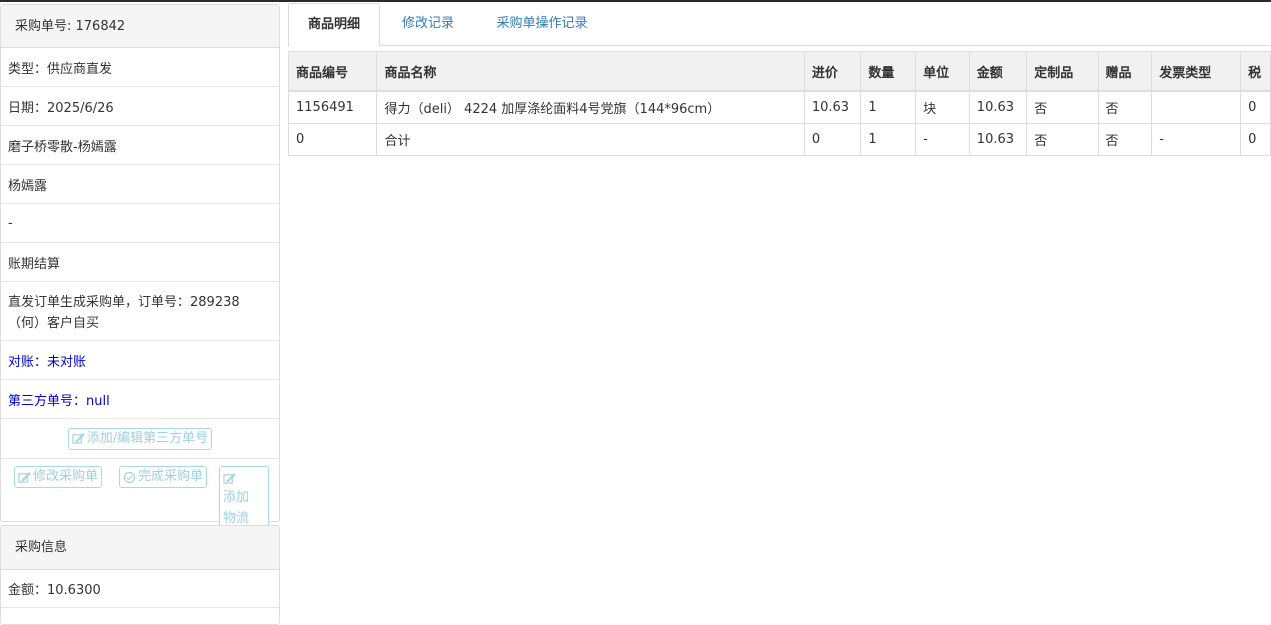 This screenshot has width=1271, height=625. Describe the element at coordinates (832, 71) in the screenshot. I see `col-header-price: 进价` at that location.